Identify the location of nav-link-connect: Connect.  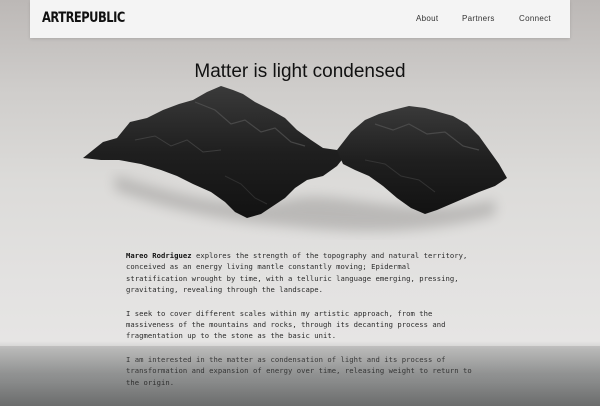
(535, 18).